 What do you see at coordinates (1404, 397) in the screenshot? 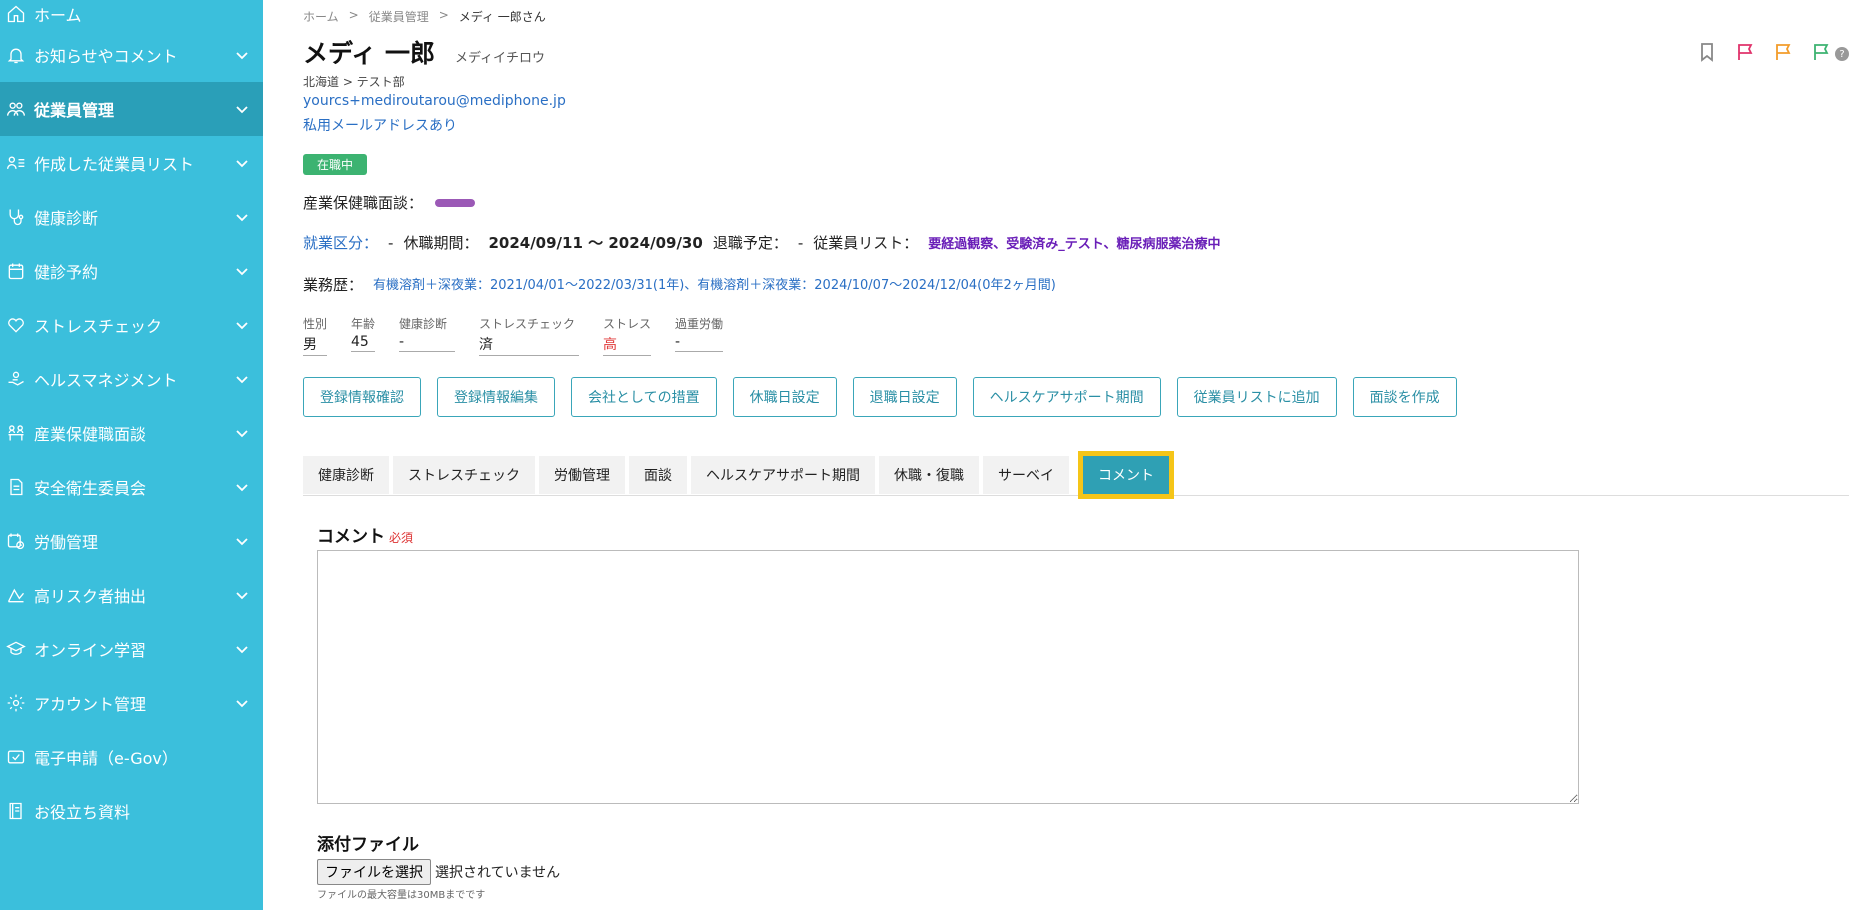
I see `create-interview-button: 面談を作成` at bounding box center [1404, 397].